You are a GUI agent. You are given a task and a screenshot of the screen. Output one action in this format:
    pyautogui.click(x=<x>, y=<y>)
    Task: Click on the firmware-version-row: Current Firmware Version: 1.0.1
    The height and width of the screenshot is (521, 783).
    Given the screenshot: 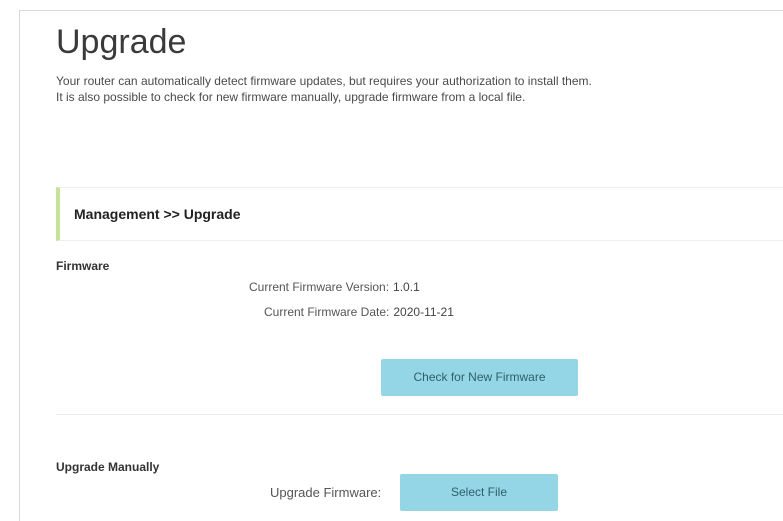 What is the action you would take?
    pyautogui.click(x=334, y=287)
    